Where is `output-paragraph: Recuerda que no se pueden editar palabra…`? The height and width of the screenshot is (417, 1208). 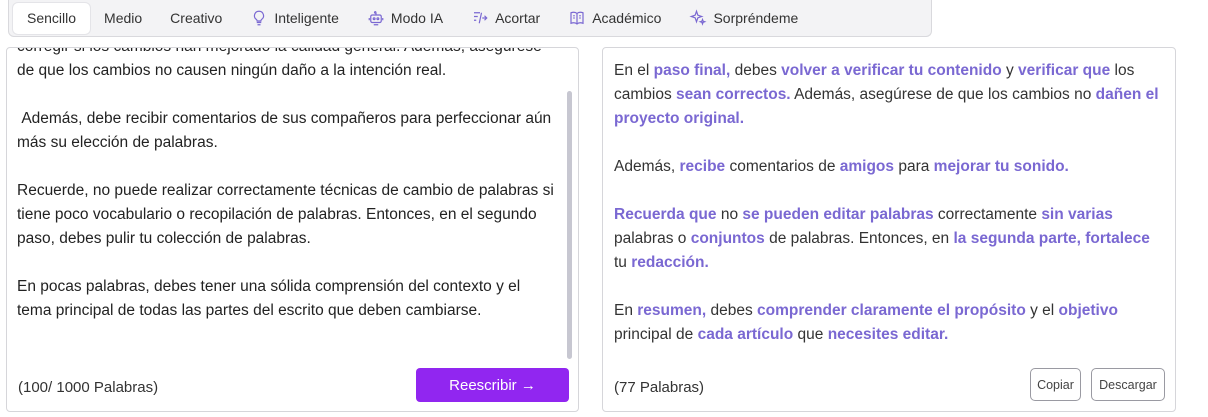
output-paragraph: Recuerda que no se pueden editar palabra… is located at coordinates (889, 239).